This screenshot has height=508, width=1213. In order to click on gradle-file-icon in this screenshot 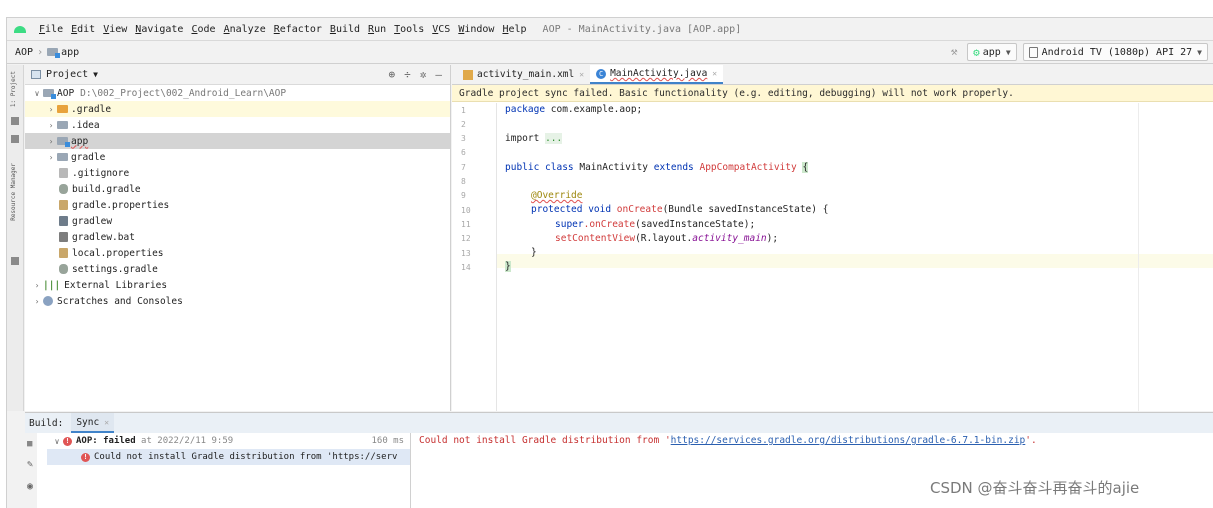, I will do `click(63, 269)`.